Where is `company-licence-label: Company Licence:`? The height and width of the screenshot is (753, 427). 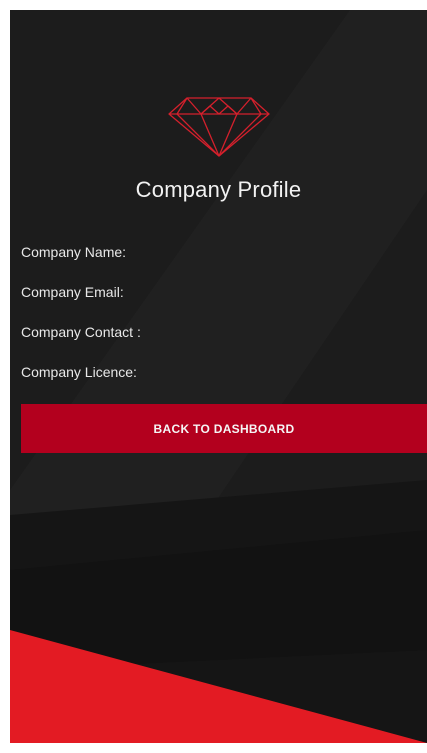 company-licence-label: Company Licence: is located at coordinates (79, 372).